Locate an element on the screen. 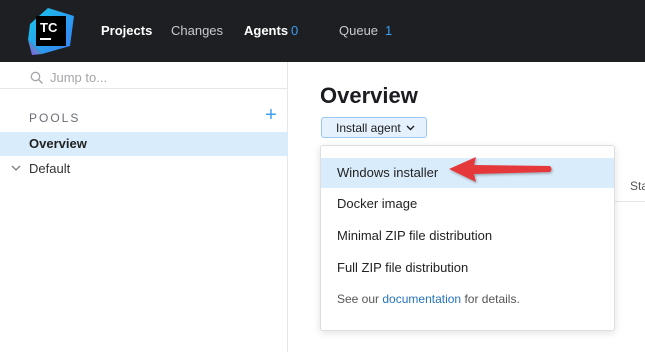  menu-item-label: Minimal ZIP file distribution is located at coordinates (415, 235).